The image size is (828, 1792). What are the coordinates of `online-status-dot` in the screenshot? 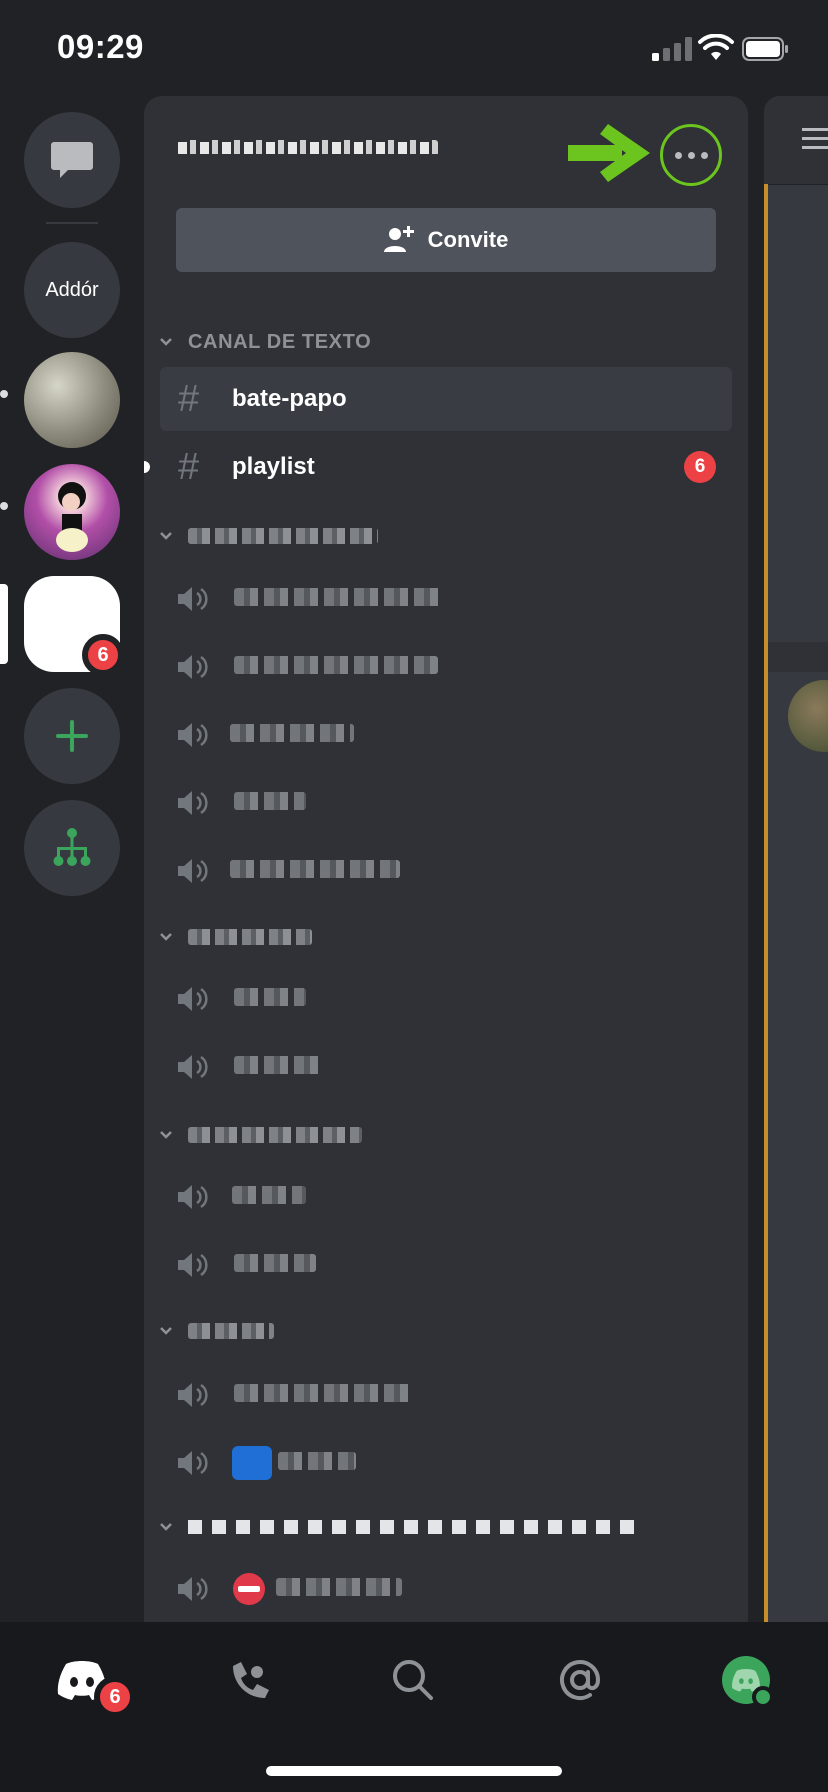 It's located at (763, 1697).